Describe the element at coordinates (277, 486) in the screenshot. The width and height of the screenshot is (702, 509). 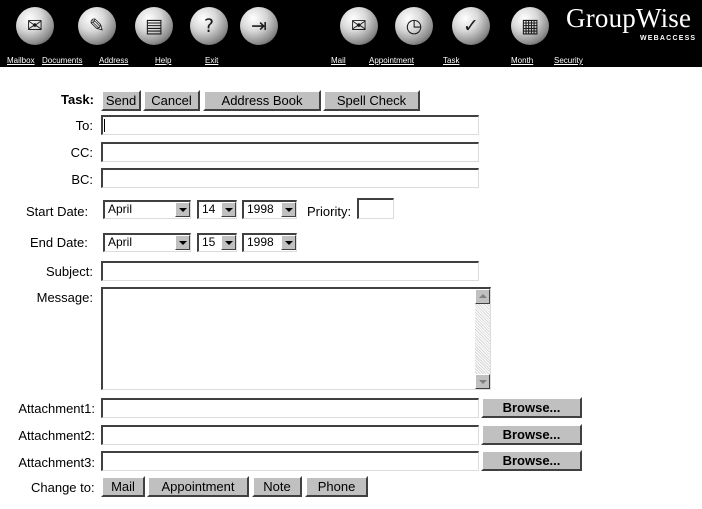
I see `change-to-note-button: Note` at that location.